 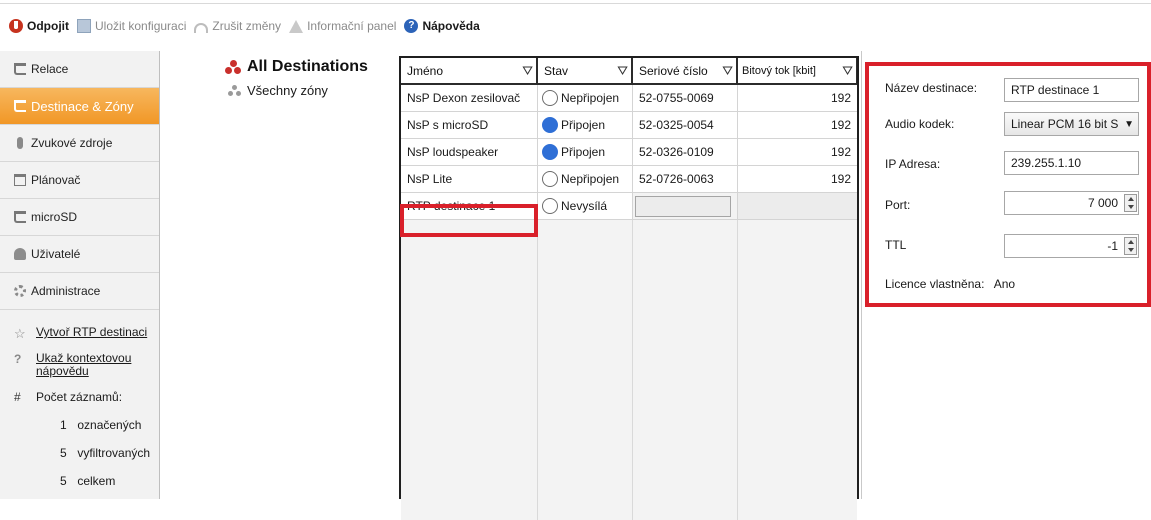 What do you see at coordinates (797, 206) in the screenshot?
I see `cell-bitrate` at bounding box center [797, 206].